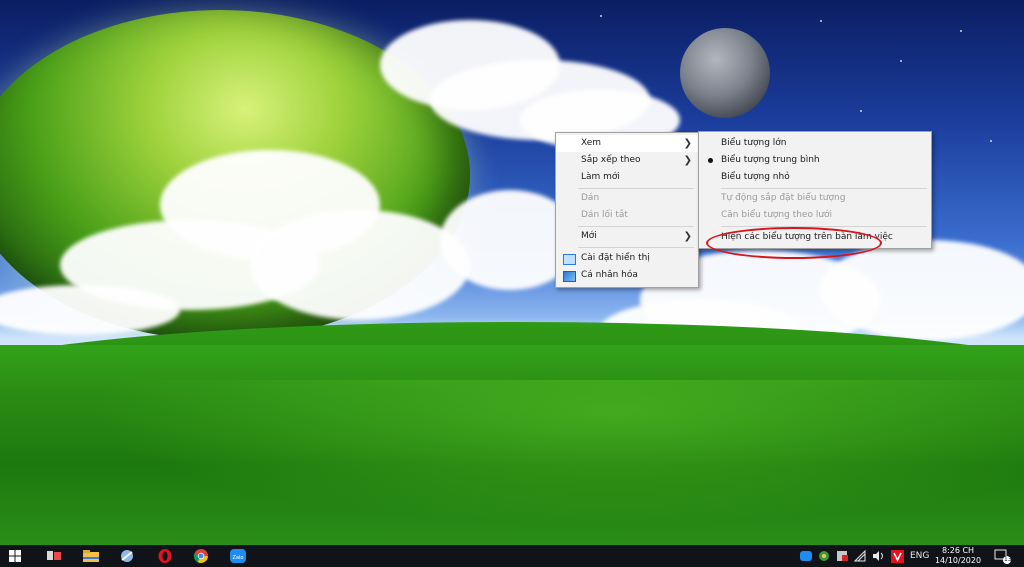 This screenshot has height=567, width=1024. I want to click on menu-item-label: Mới, so click(589, 236).